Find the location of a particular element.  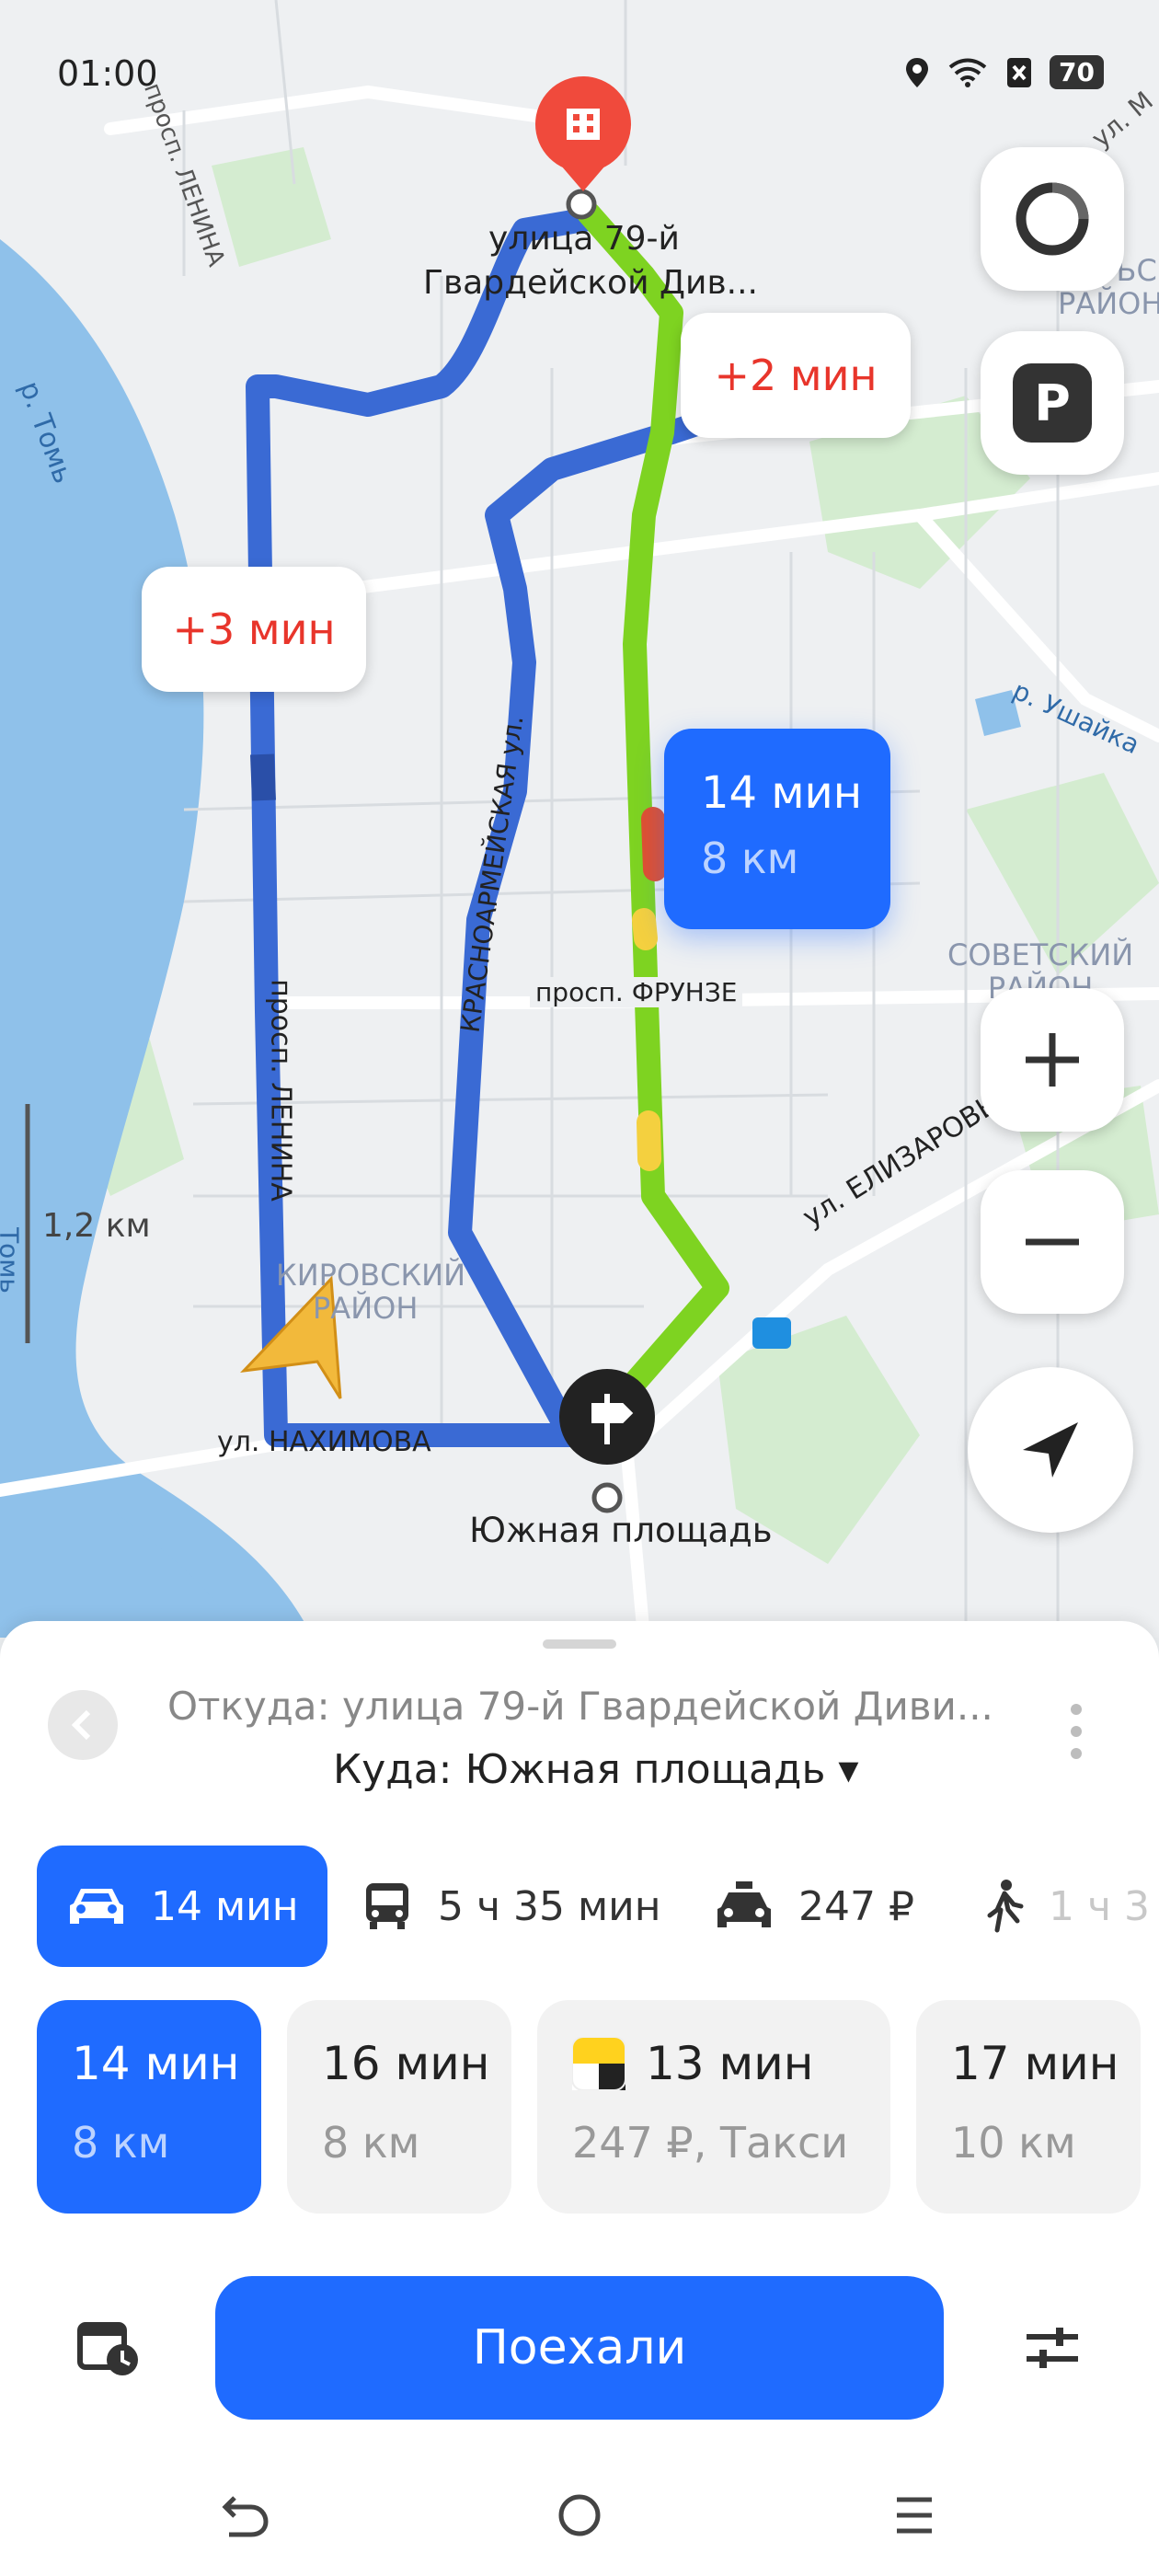

district-kirovsky-1: КИРОВСКИЙ is located at coordinates (371, 1275).